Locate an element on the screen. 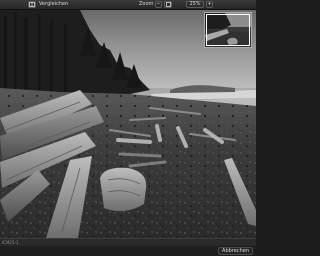 This screenshot has height=256, width=320. fit-screen-icon is located at coordinates (168, 4).